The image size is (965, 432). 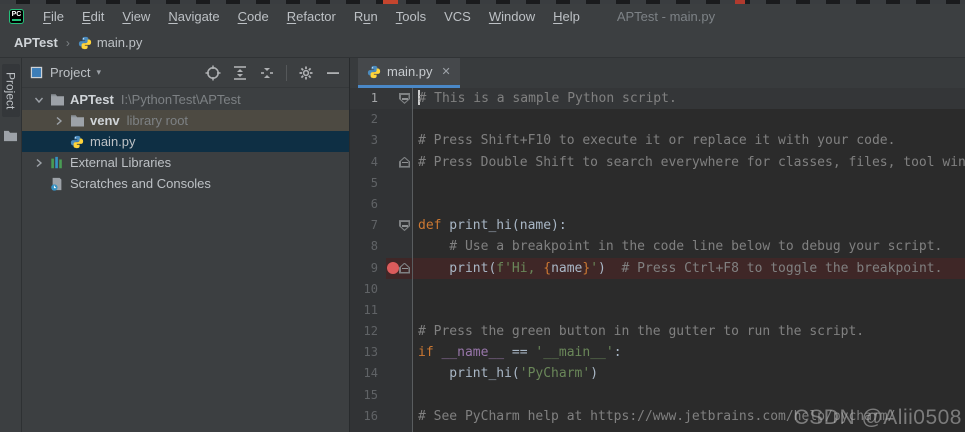 I want to click on breakpoint-icon, so click(x=393, y=268).